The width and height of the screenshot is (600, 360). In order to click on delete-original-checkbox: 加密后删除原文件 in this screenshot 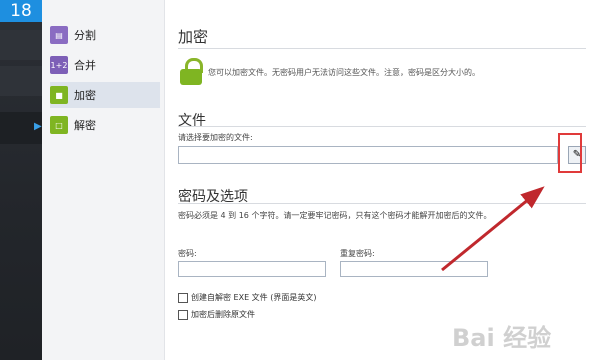, I will do `click(216, 314)`.